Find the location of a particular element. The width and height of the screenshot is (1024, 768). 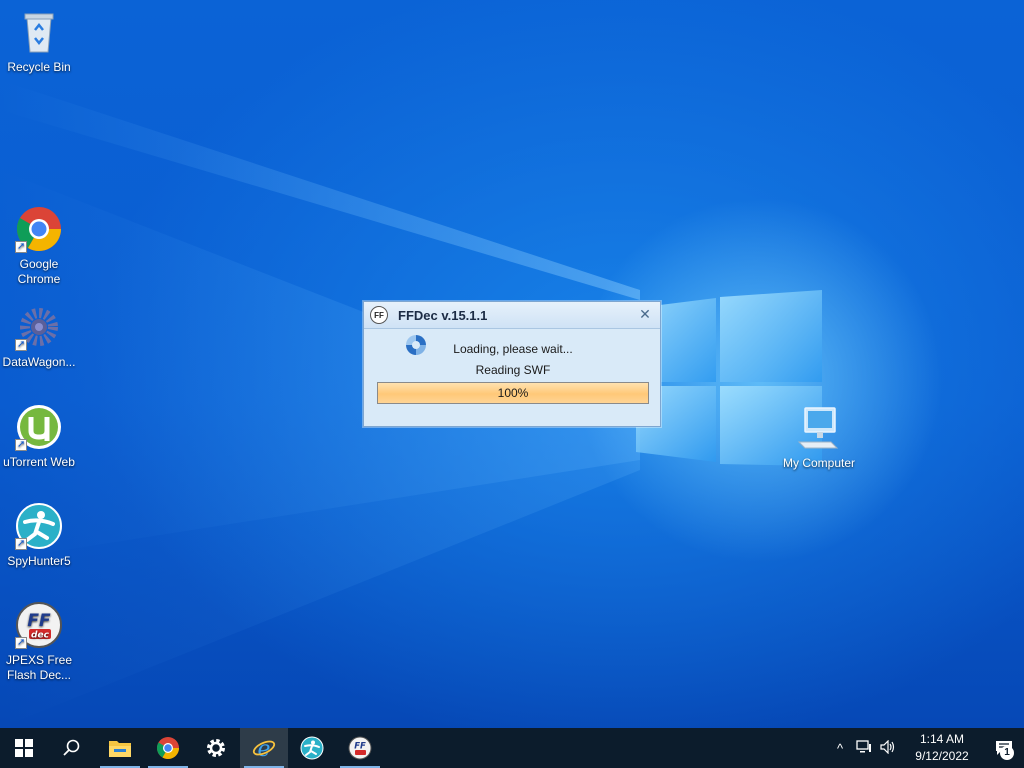

svg-text: dec is located at coordinates (40, 636).